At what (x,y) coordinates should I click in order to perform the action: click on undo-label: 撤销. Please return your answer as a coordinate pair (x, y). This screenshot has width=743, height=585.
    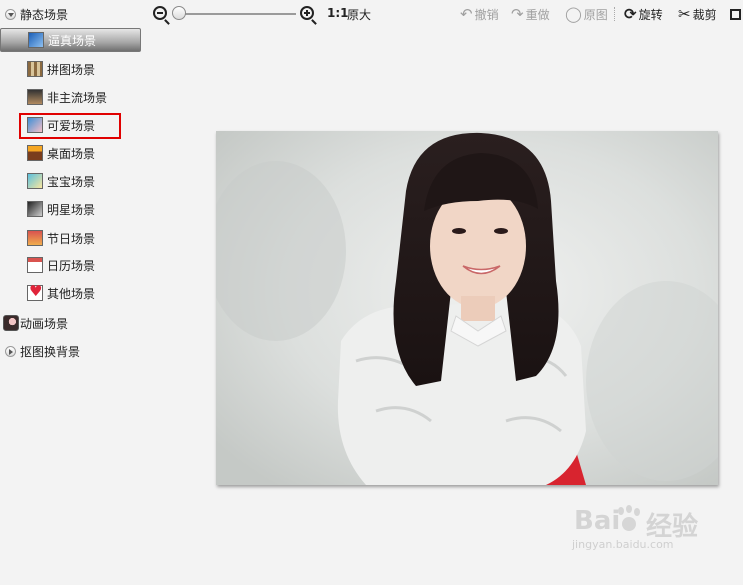
    Looking at the image, I should click on (486, 14).